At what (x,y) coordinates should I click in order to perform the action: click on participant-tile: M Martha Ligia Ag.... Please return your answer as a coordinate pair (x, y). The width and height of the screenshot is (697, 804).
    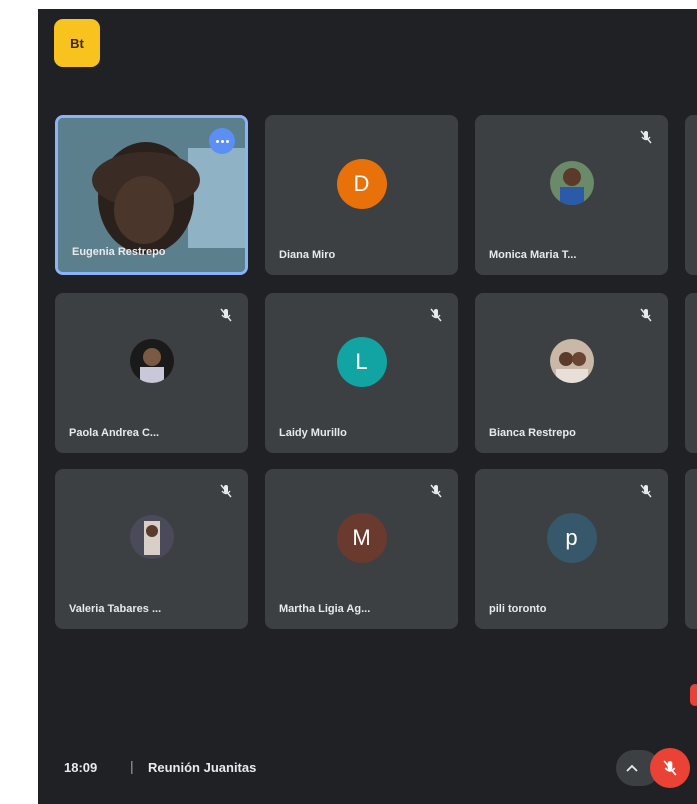
    Looking at the image, I should click on (361, 549).